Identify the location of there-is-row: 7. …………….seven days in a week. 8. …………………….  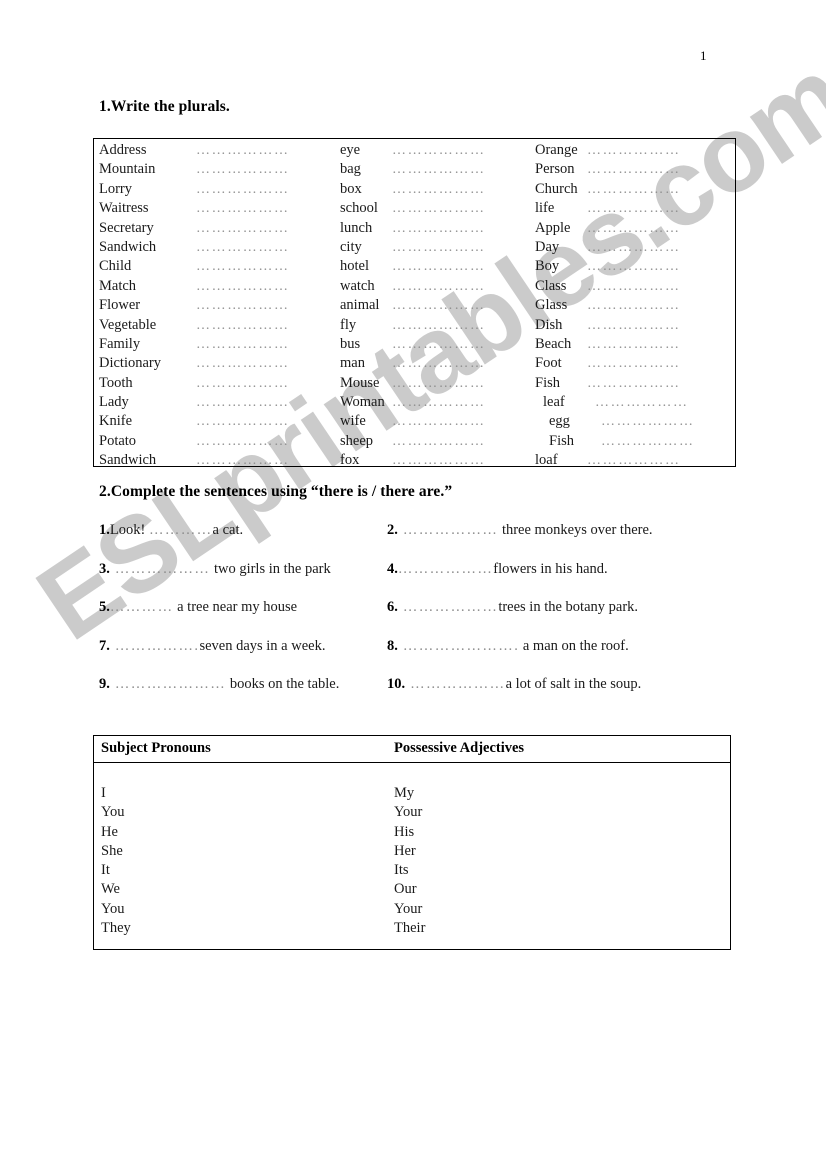
(419, 657).